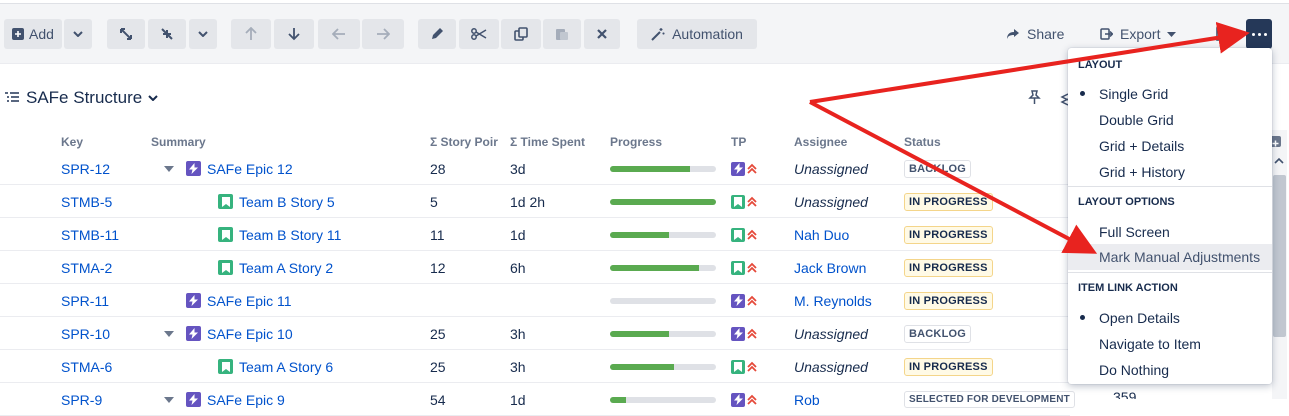 This screenshot has width=1289, height=416. Describe the element at coordinates (126, 34) in the screenshot. I see `expand-button` at that location.